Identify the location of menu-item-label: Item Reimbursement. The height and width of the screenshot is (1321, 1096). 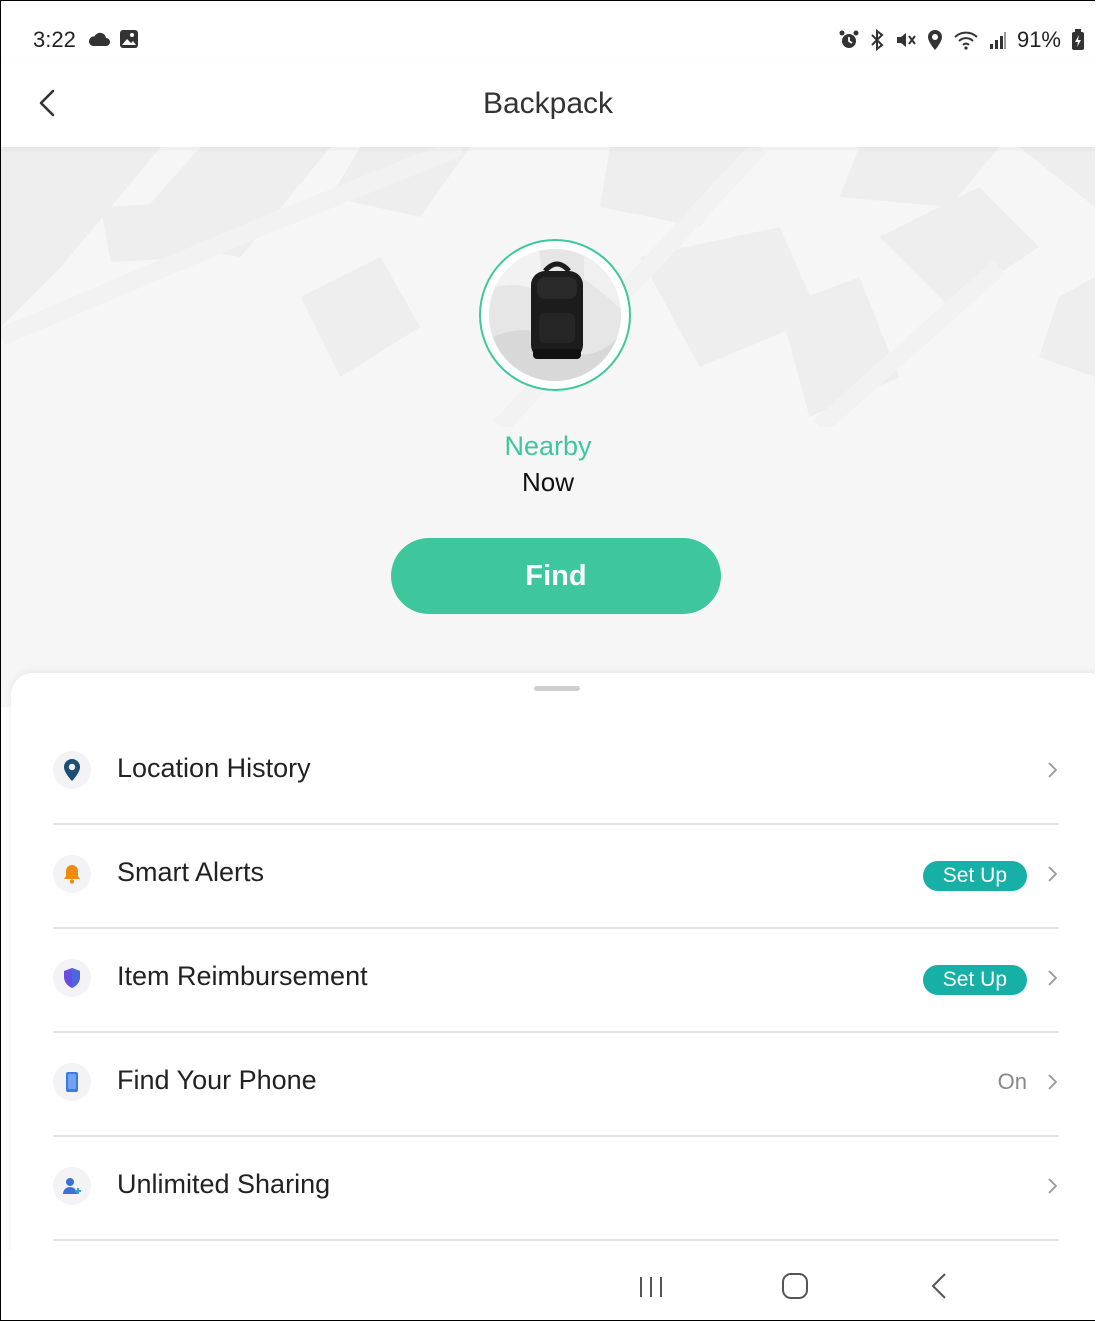
(242, 976).